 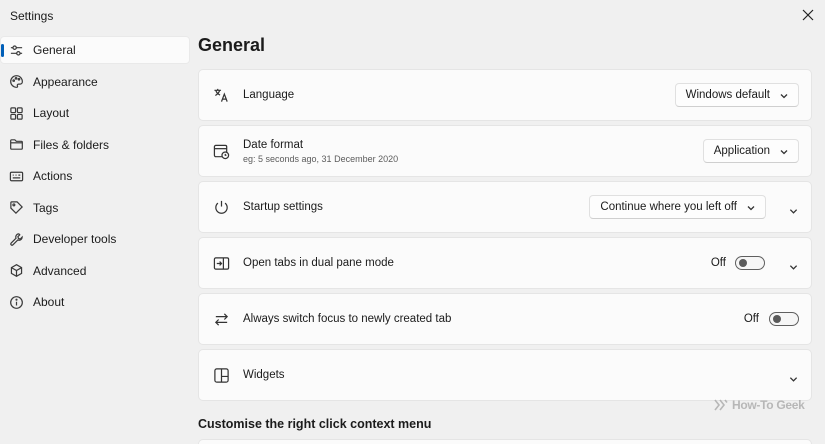 I want to click on startup-dropdown: Continue where you left off, so click(x=677, y=207).